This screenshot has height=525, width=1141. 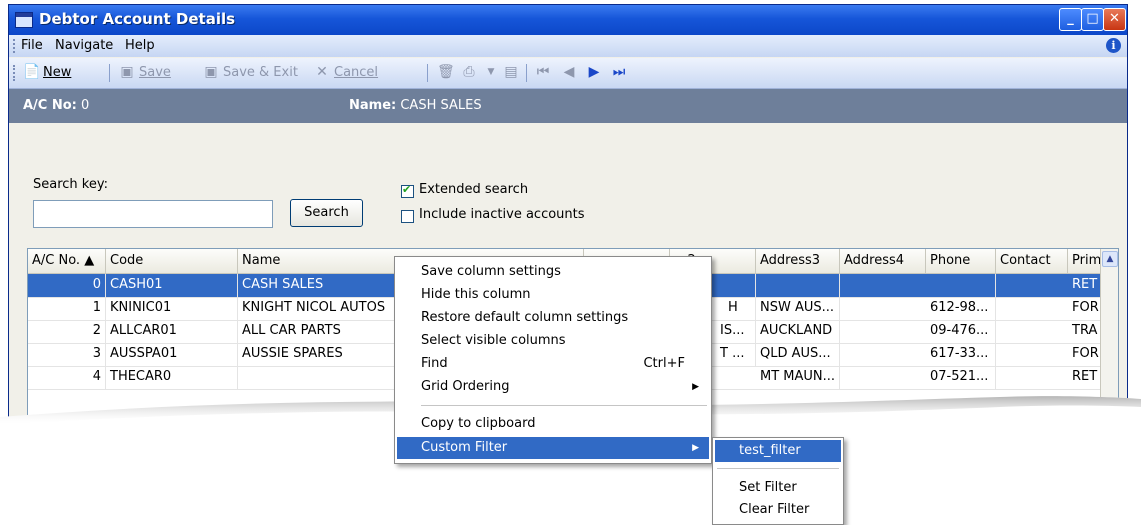 I want to click on col-header-phone: Phone, so click(x=961, y=261).